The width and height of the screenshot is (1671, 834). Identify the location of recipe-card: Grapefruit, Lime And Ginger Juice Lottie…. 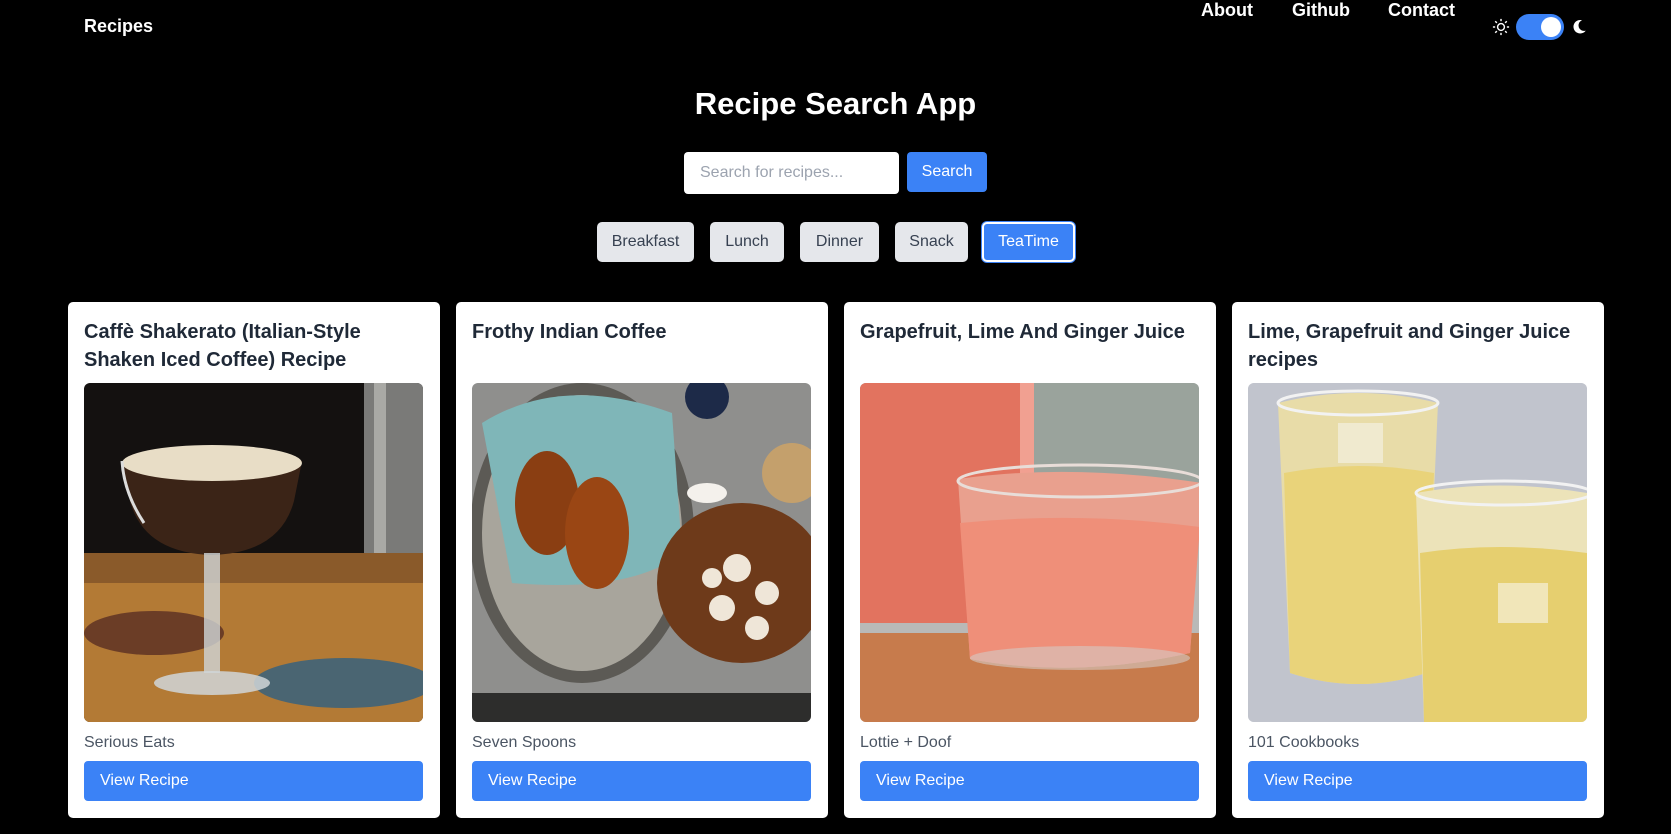
(1030, 560).